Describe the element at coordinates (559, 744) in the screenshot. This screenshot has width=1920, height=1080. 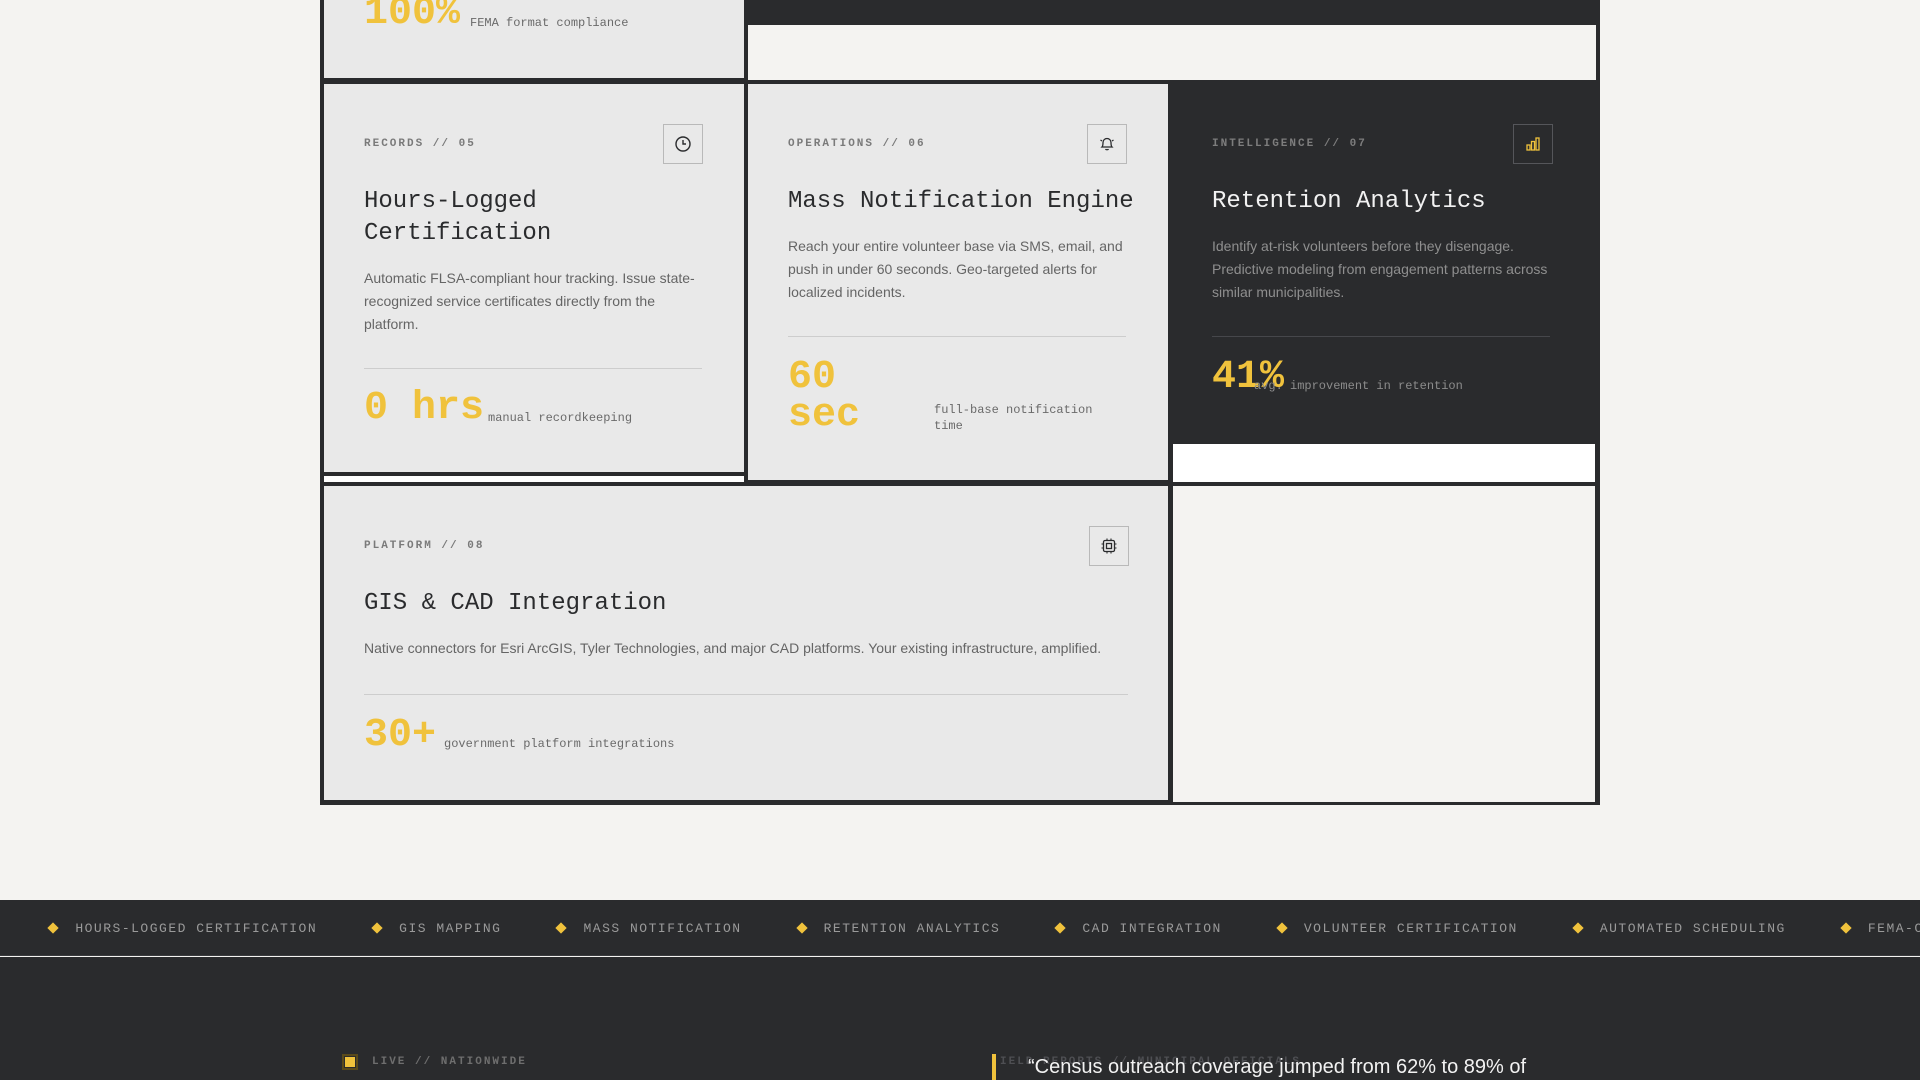
I see `stat-label: government platform integrations` at that location.